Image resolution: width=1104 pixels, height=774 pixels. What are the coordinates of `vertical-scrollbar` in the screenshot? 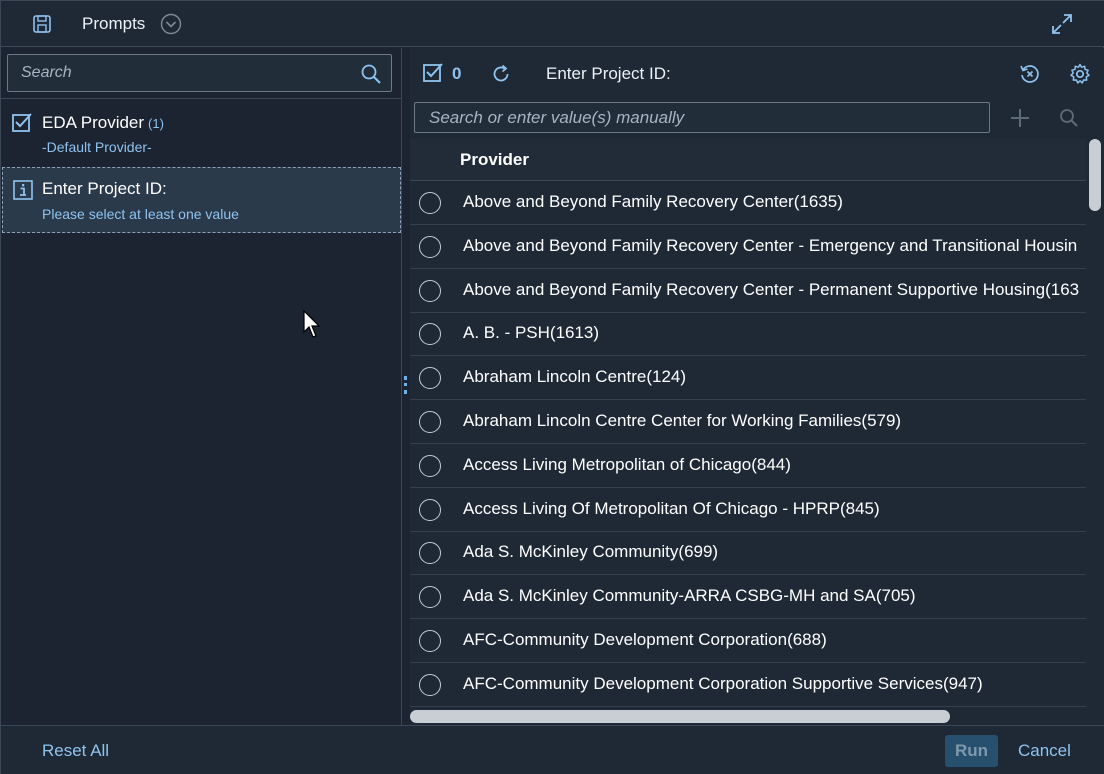 It's located at (1095, 424).